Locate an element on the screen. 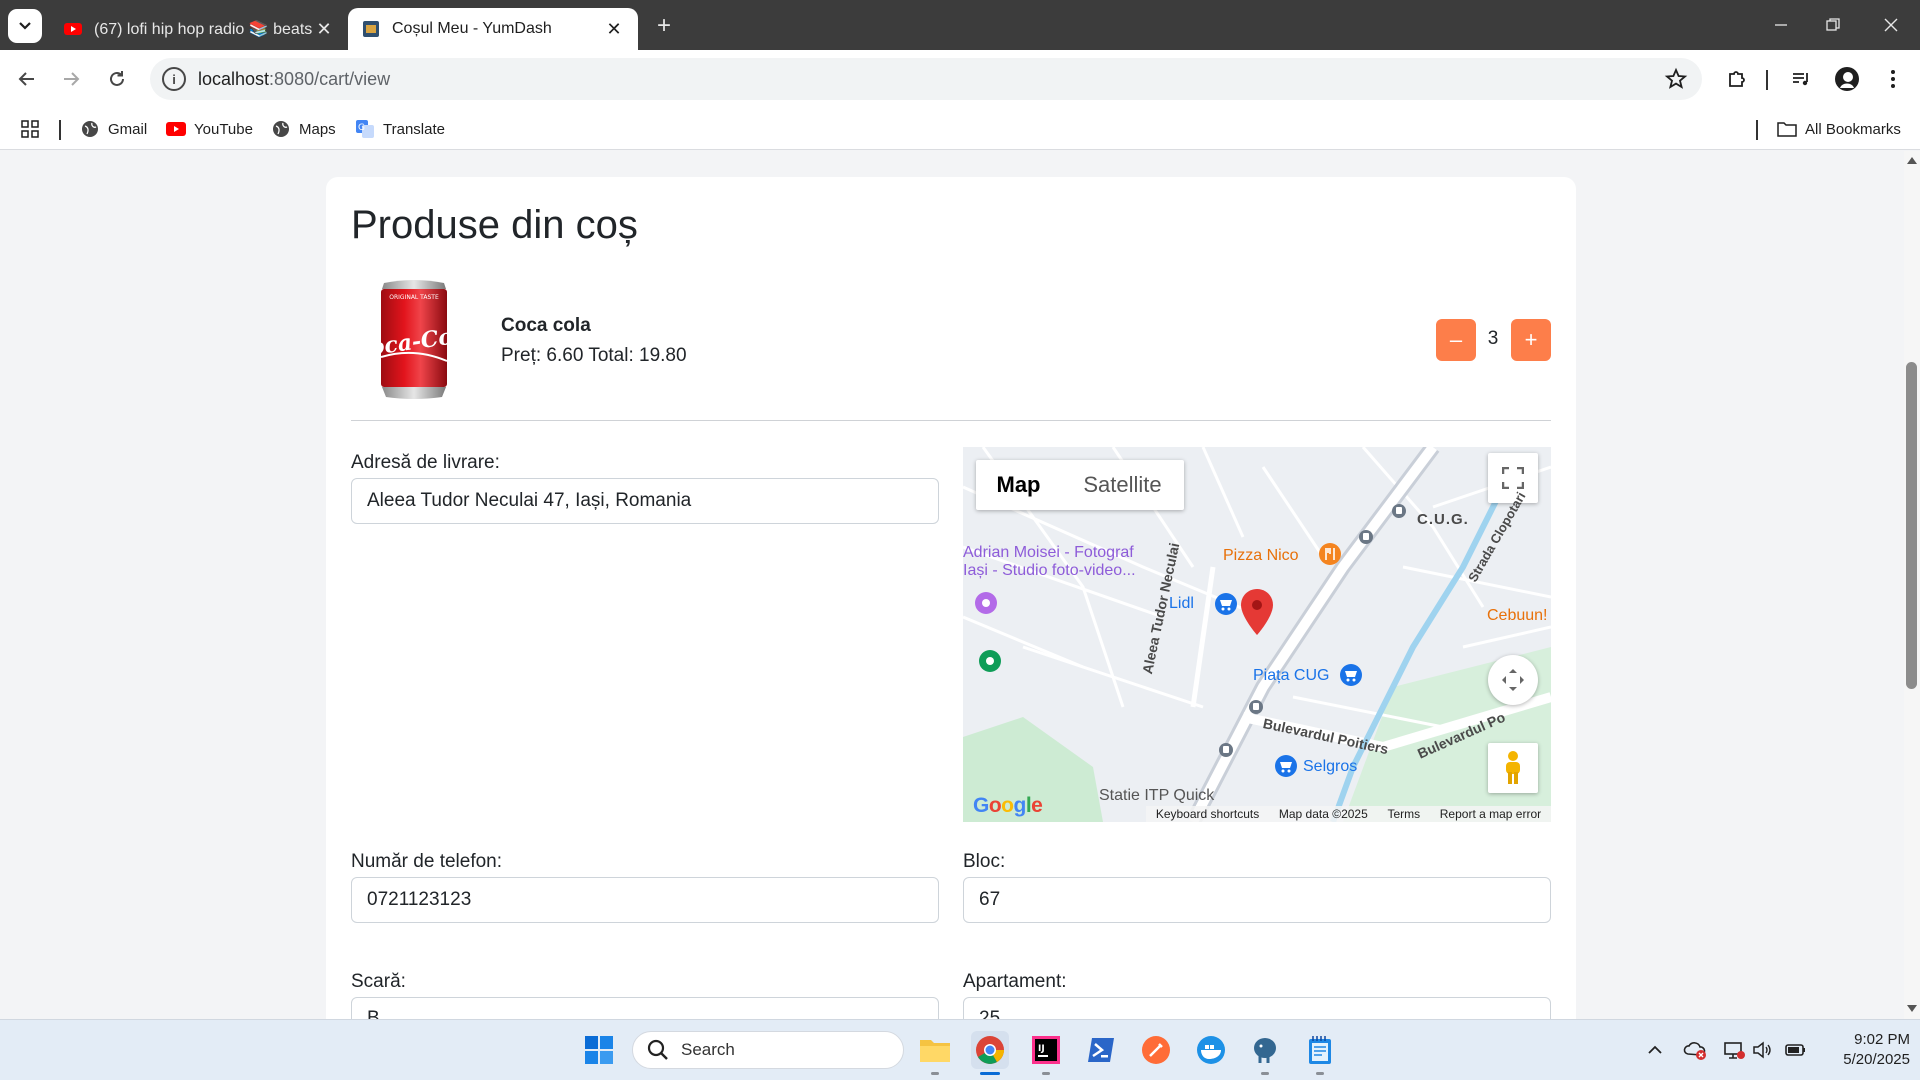 The width and height of the screenshot is (1920, 1080). back-button is located at coordinates (27, 79).